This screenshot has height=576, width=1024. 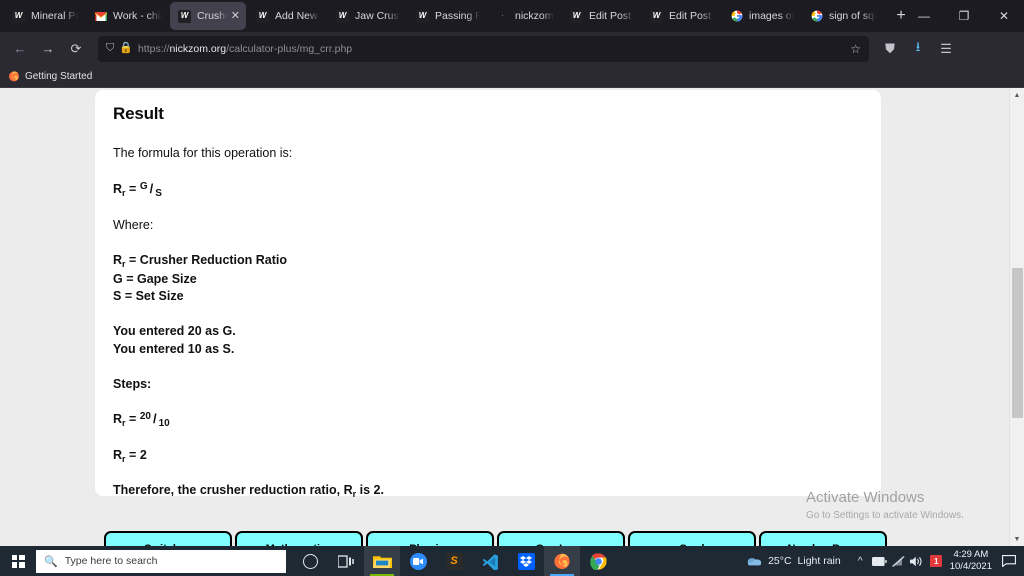 I want to click on battery-icon, so click(x=879, y=561).